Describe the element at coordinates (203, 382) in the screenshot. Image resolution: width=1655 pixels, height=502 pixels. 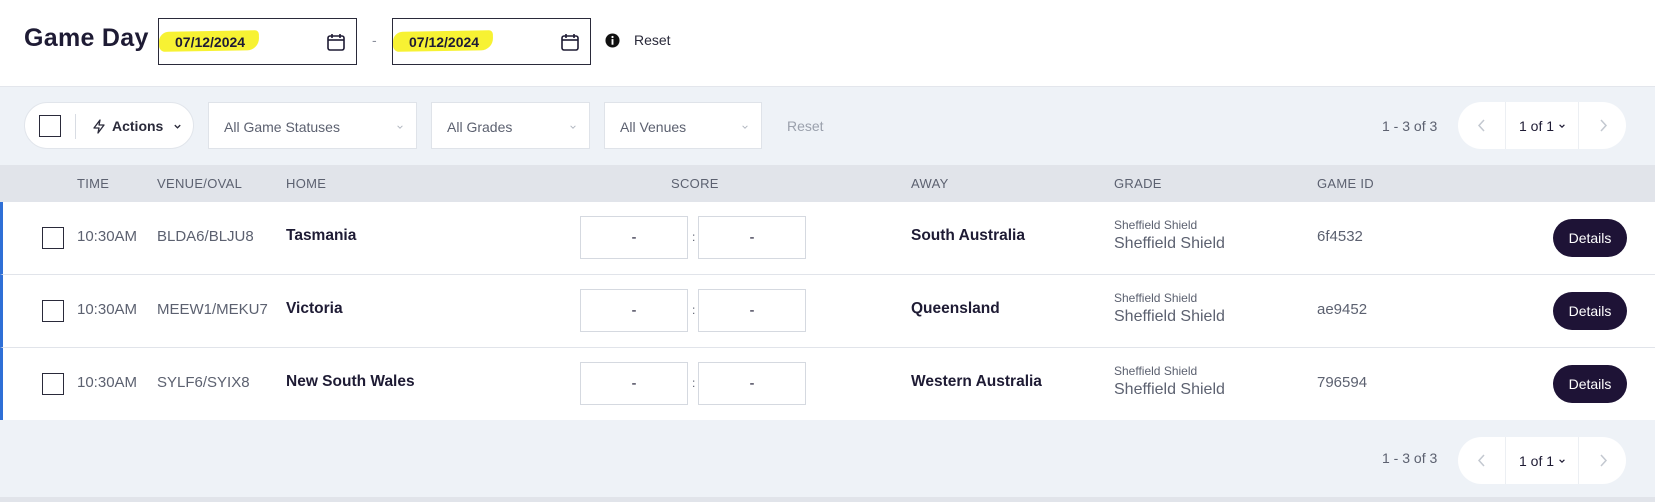
I see `venue-cell: SYLF6/SYIX8` at that location.